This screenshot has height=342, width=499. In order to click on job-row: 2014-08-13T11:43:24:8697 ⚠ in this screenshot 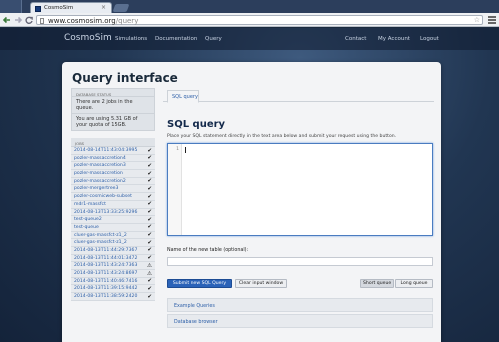, I will do `click(113, 274)`.